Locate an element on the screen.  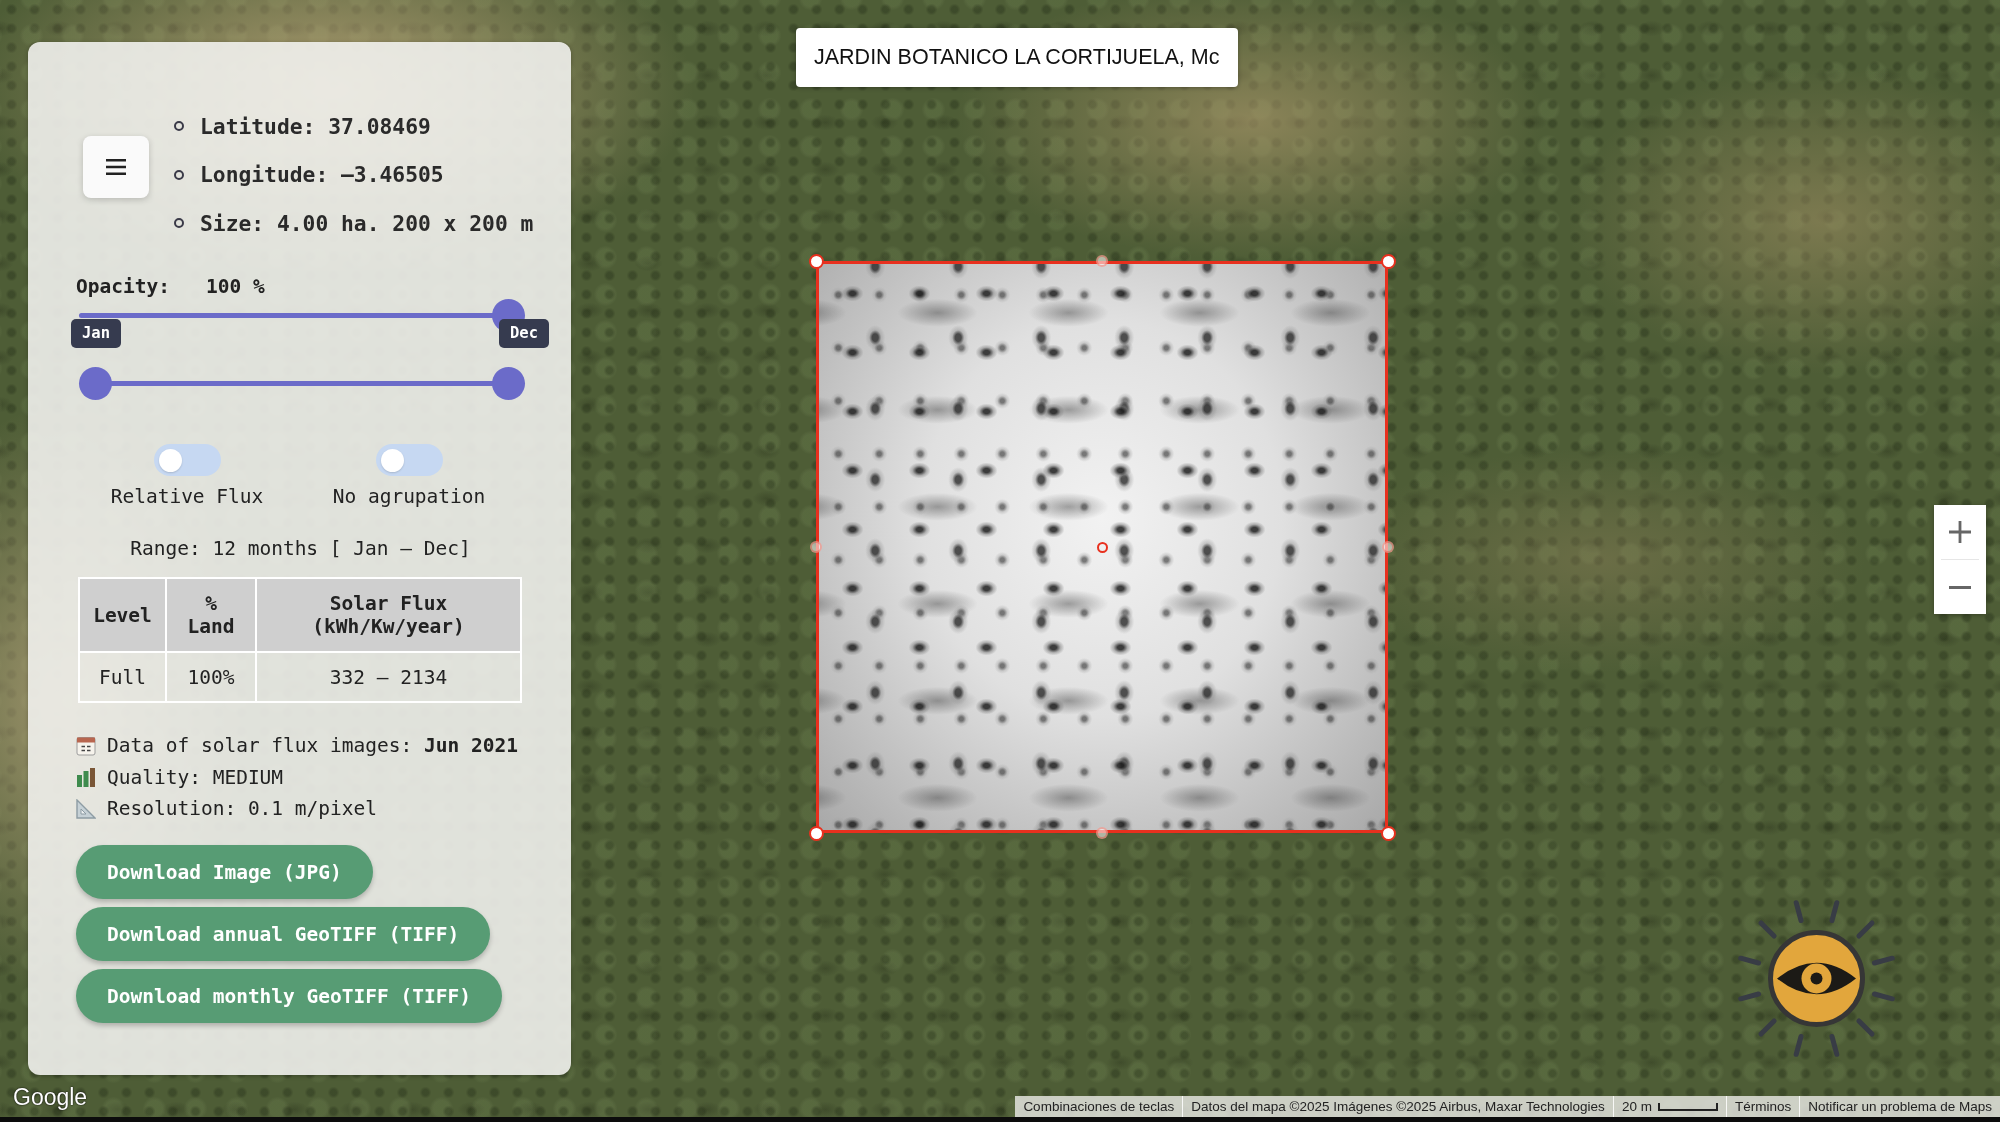
scale-bar-icon is located at coordinates (1687, 1106).